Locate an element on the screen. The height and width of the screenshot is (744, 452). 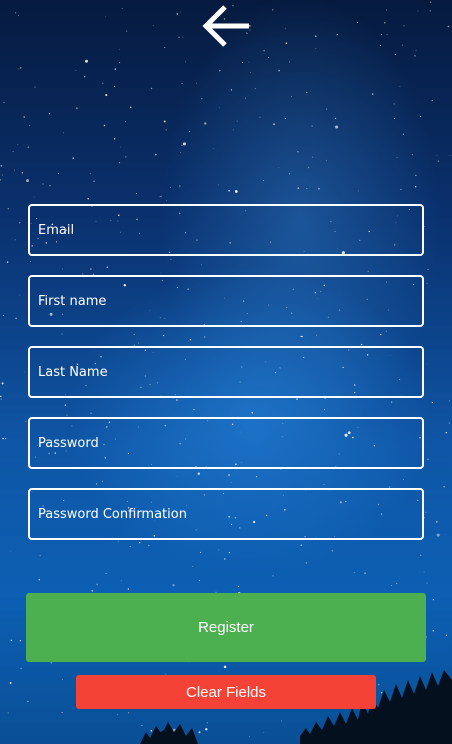
register-button: Register is located at coordinates (226, 627).